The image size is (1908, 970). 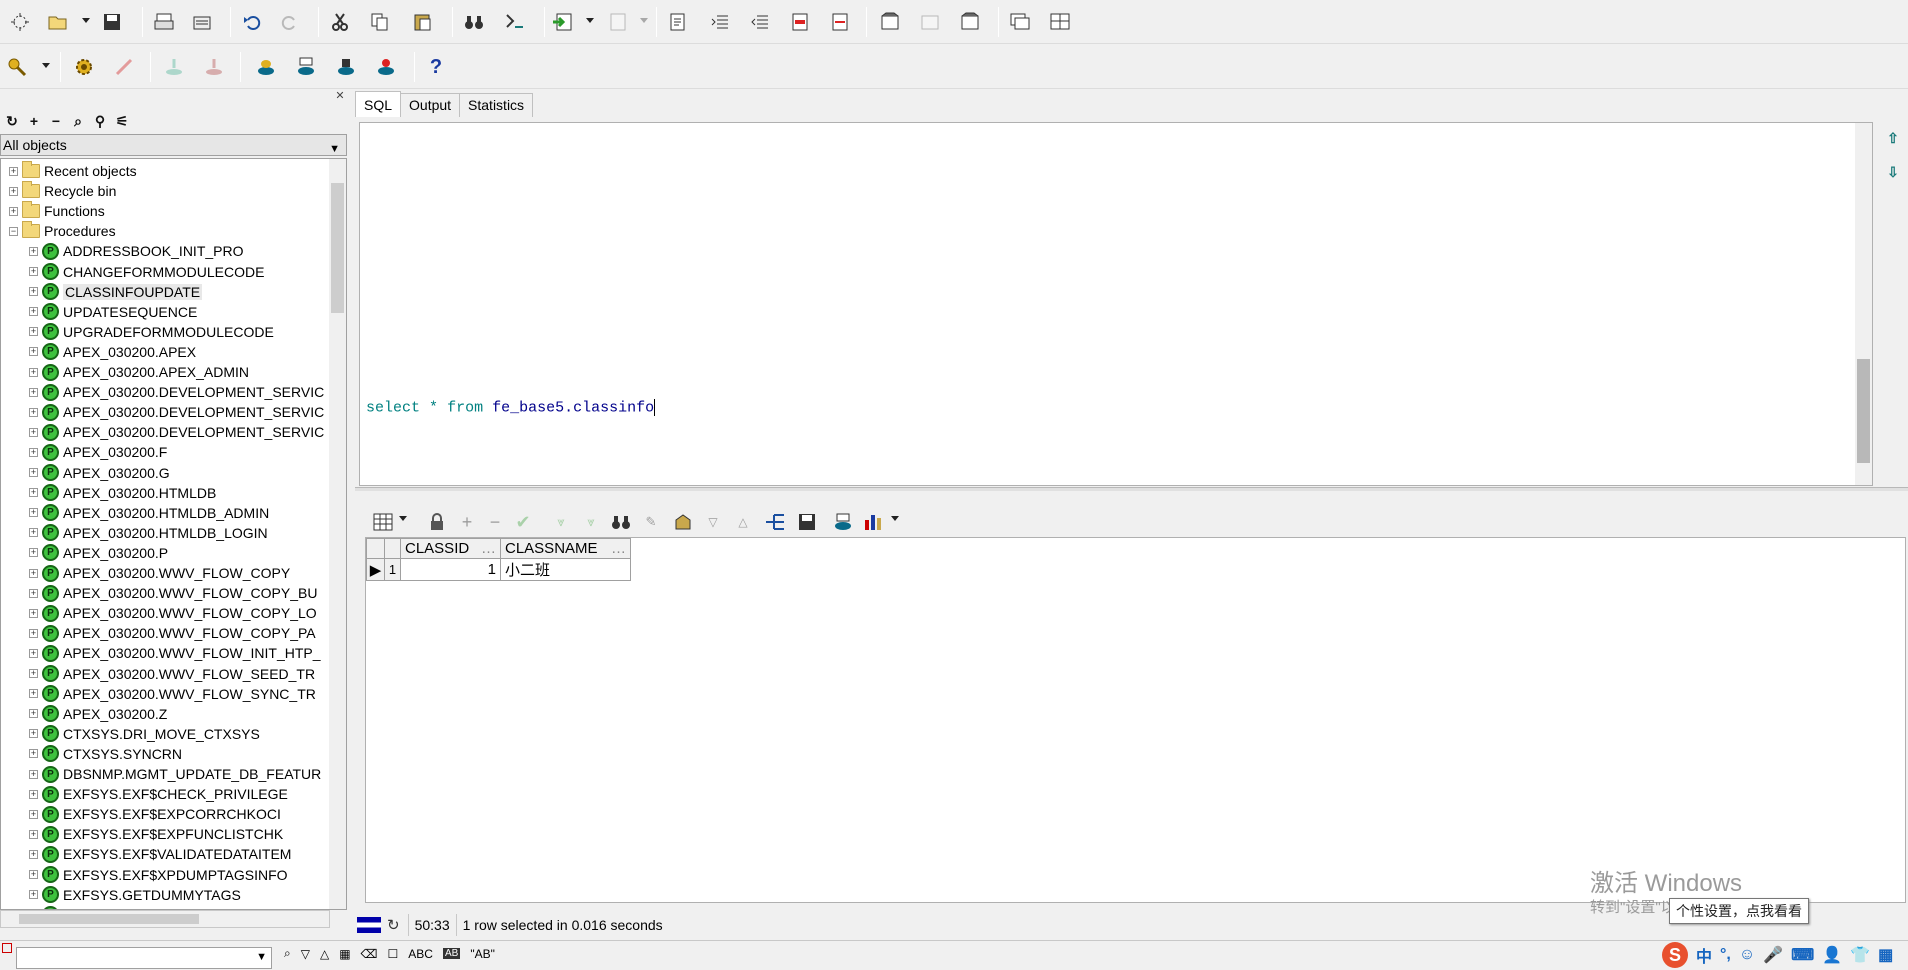 I want to click on punctuation-icon: °,, so click(x=1725, y=955).